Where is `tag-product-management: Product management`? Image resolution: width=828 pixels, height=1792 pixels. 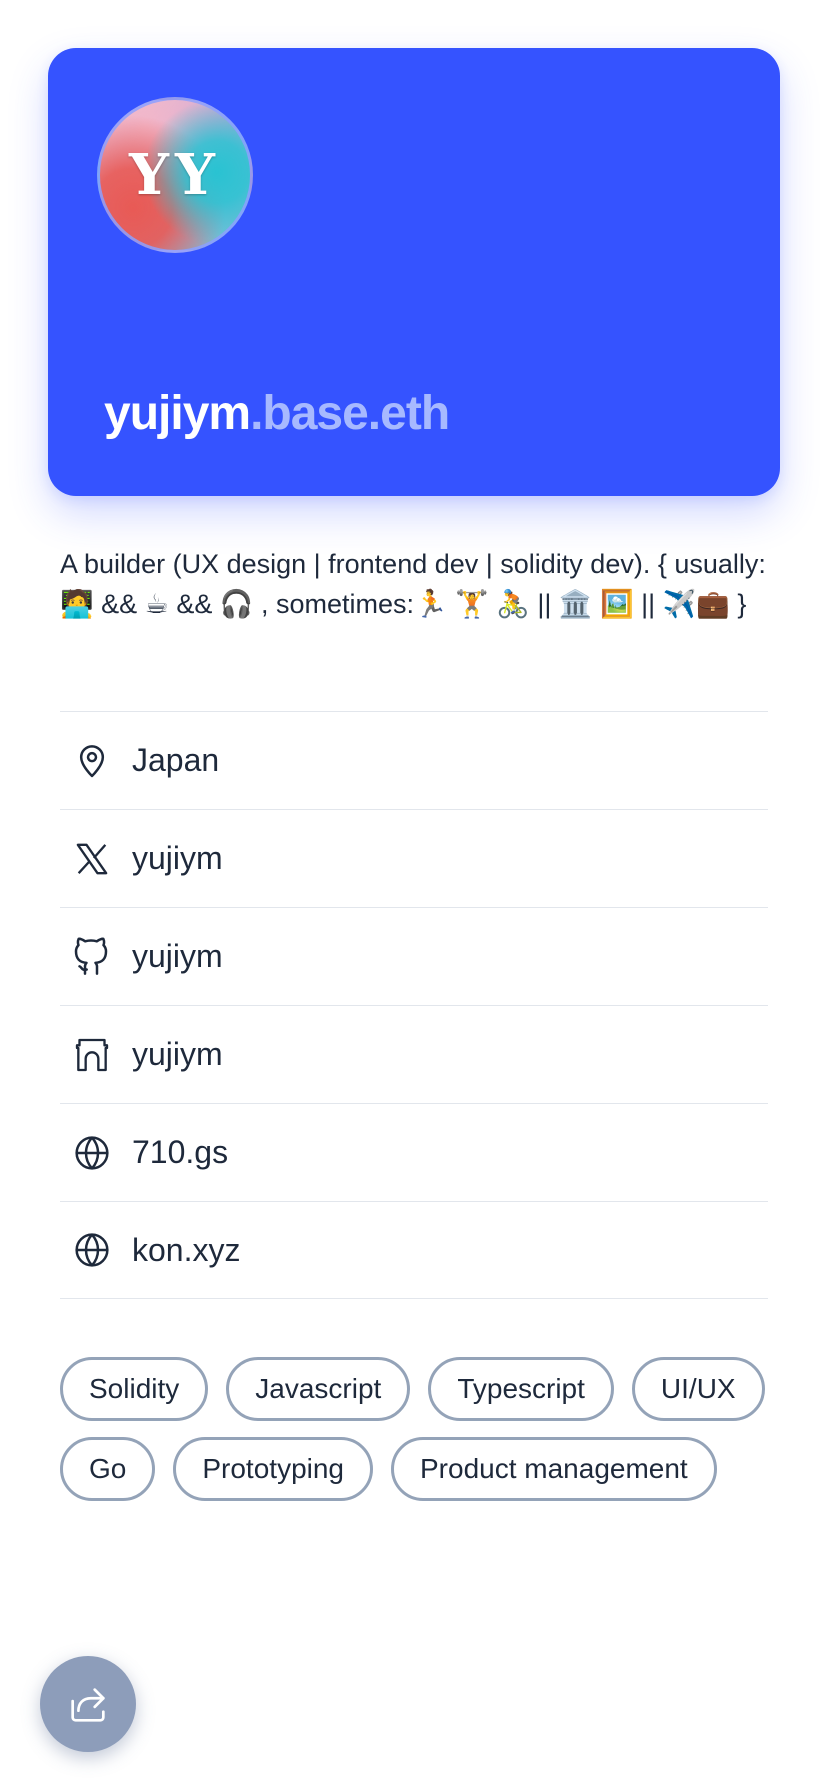 tag-product-management: Product management is located at coordinates (554, 1469).